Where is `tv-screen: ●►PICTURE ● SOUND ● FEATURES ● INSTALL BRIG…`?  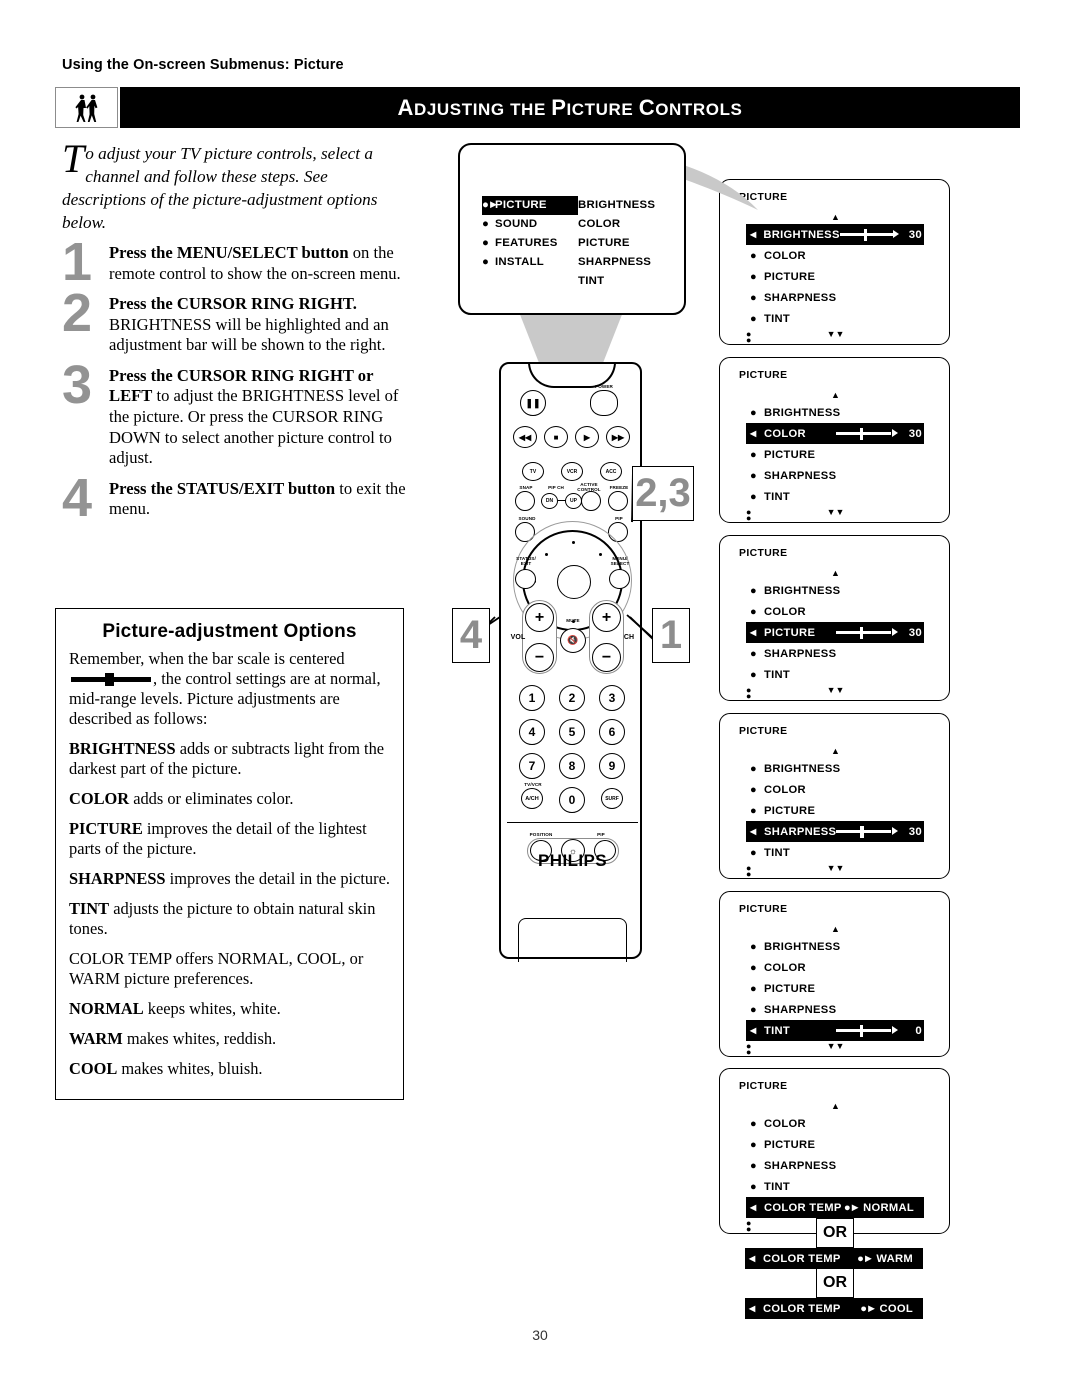 tv-screen: ●►PICTURE ● SOUND ● FEATURES ● INSTALL BRIG… is located at coordinates (572, 229).